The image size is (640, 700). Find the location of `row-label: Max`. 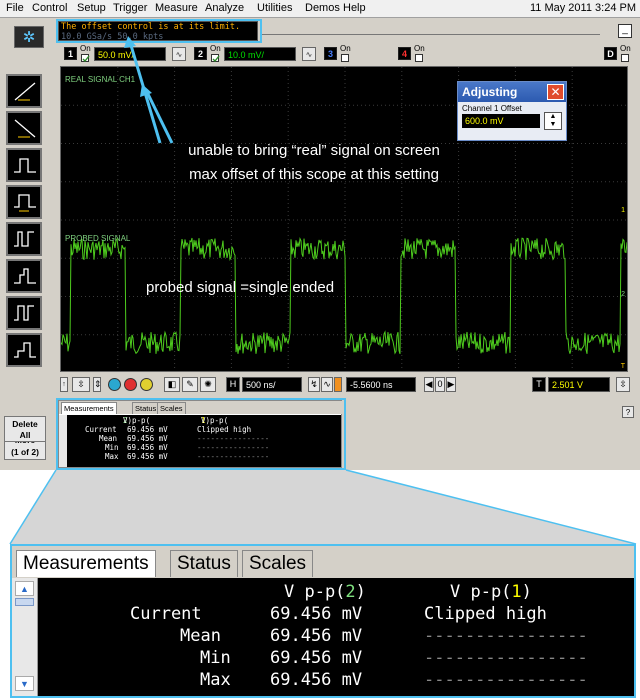

row-label: Max is located at coordinates (215, 680).